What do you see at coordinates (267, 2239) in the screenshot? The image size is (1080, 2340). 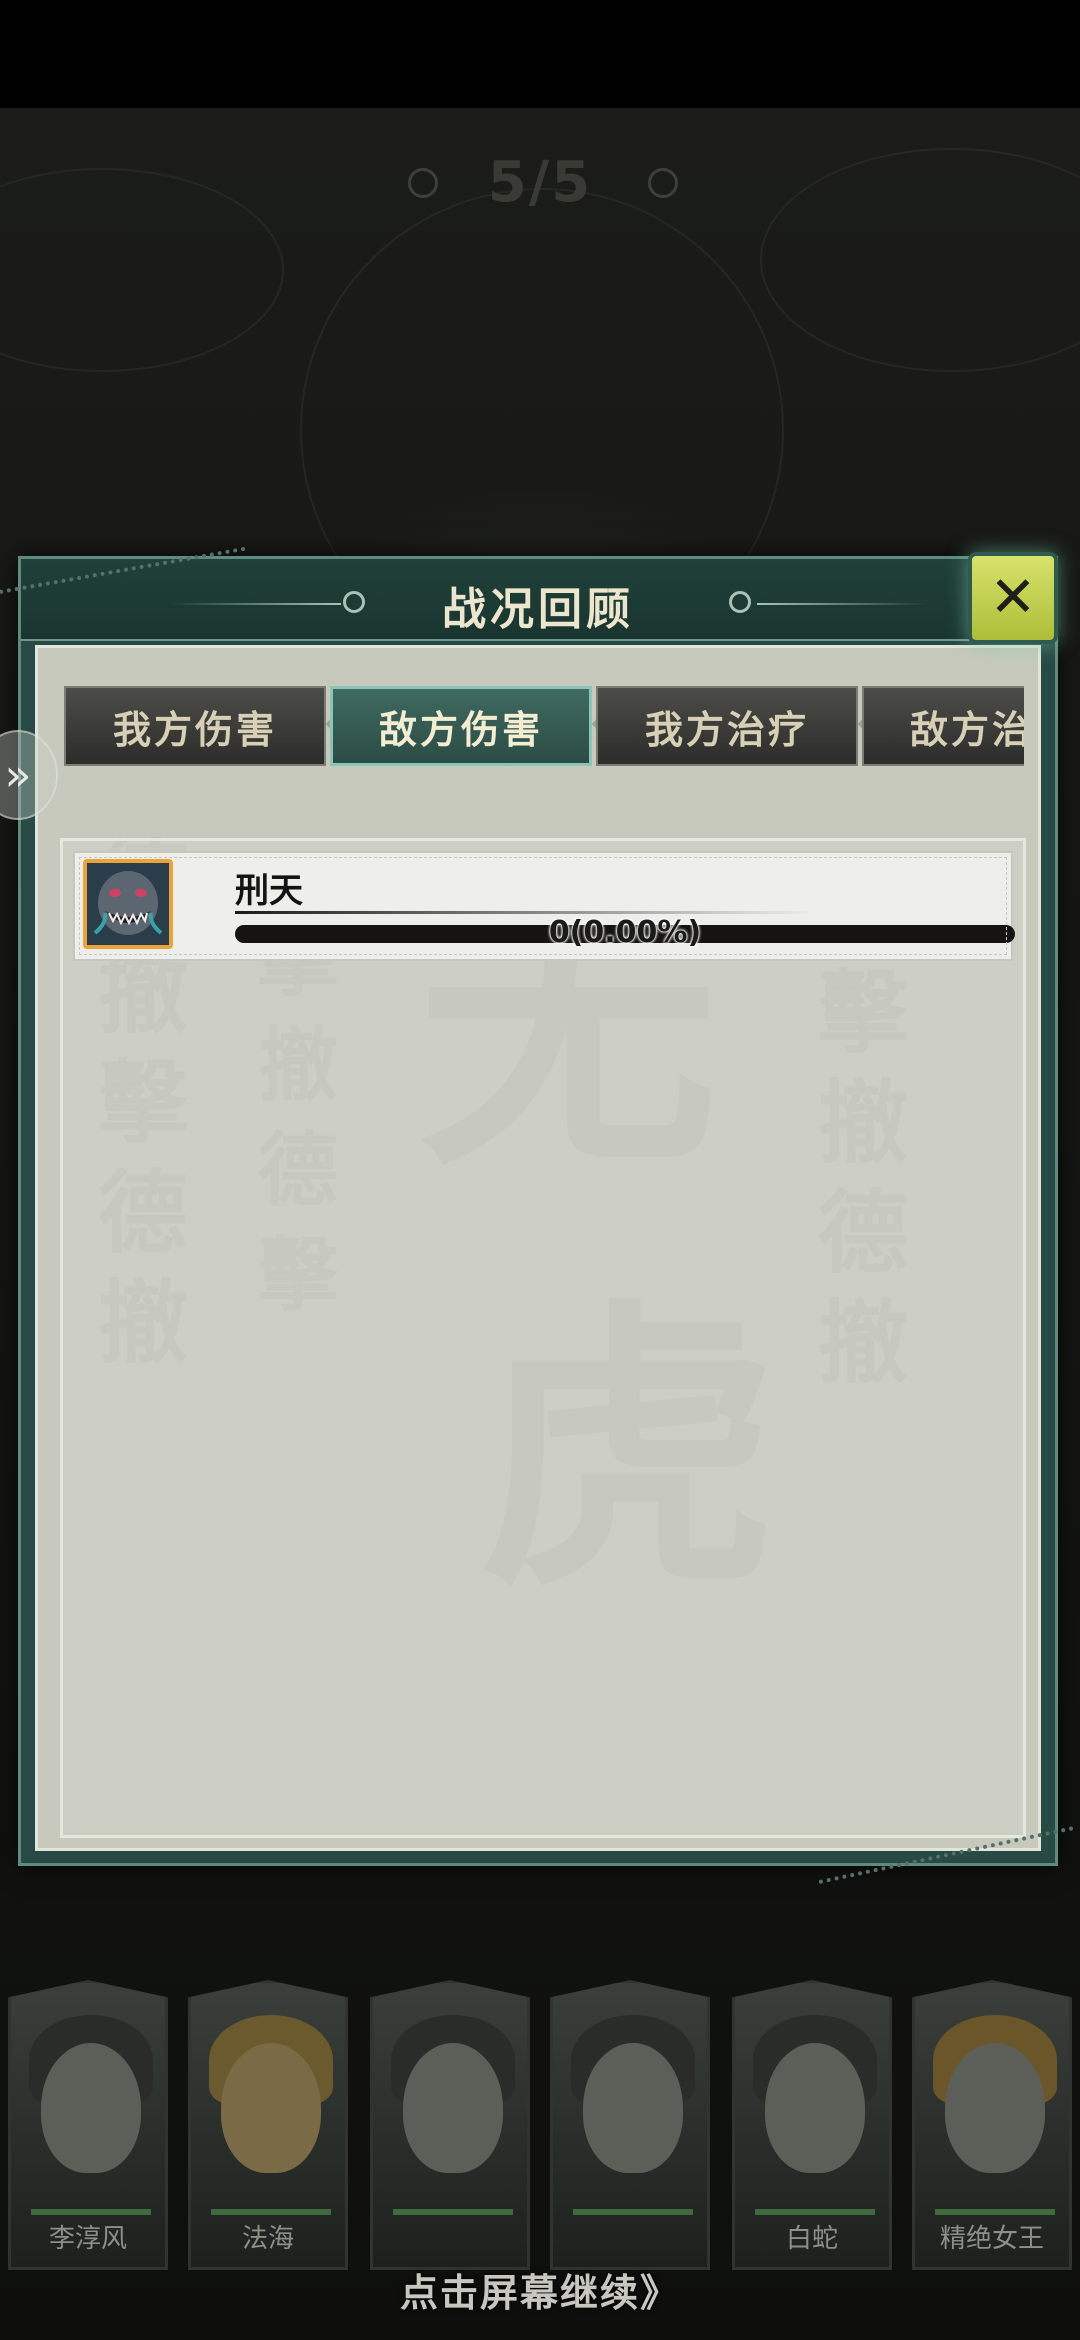 I see `hero-name: 法海` at bounding box center [267, 2239].